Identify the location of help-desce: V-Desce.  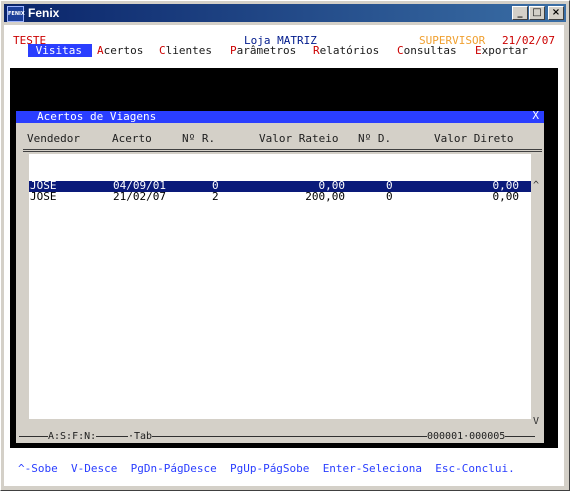
(94, 468).